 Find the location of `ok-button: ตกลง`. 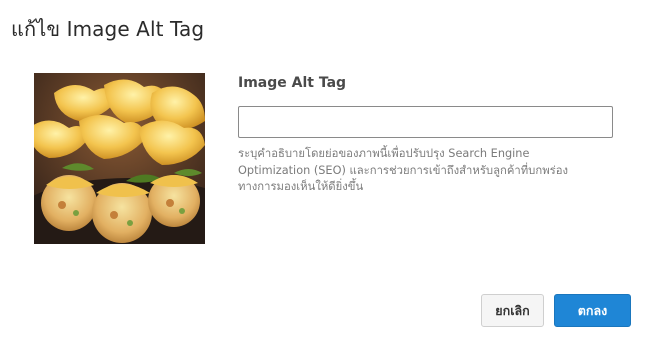

ok-button: ตกลง is located at coordinates (592, 310).